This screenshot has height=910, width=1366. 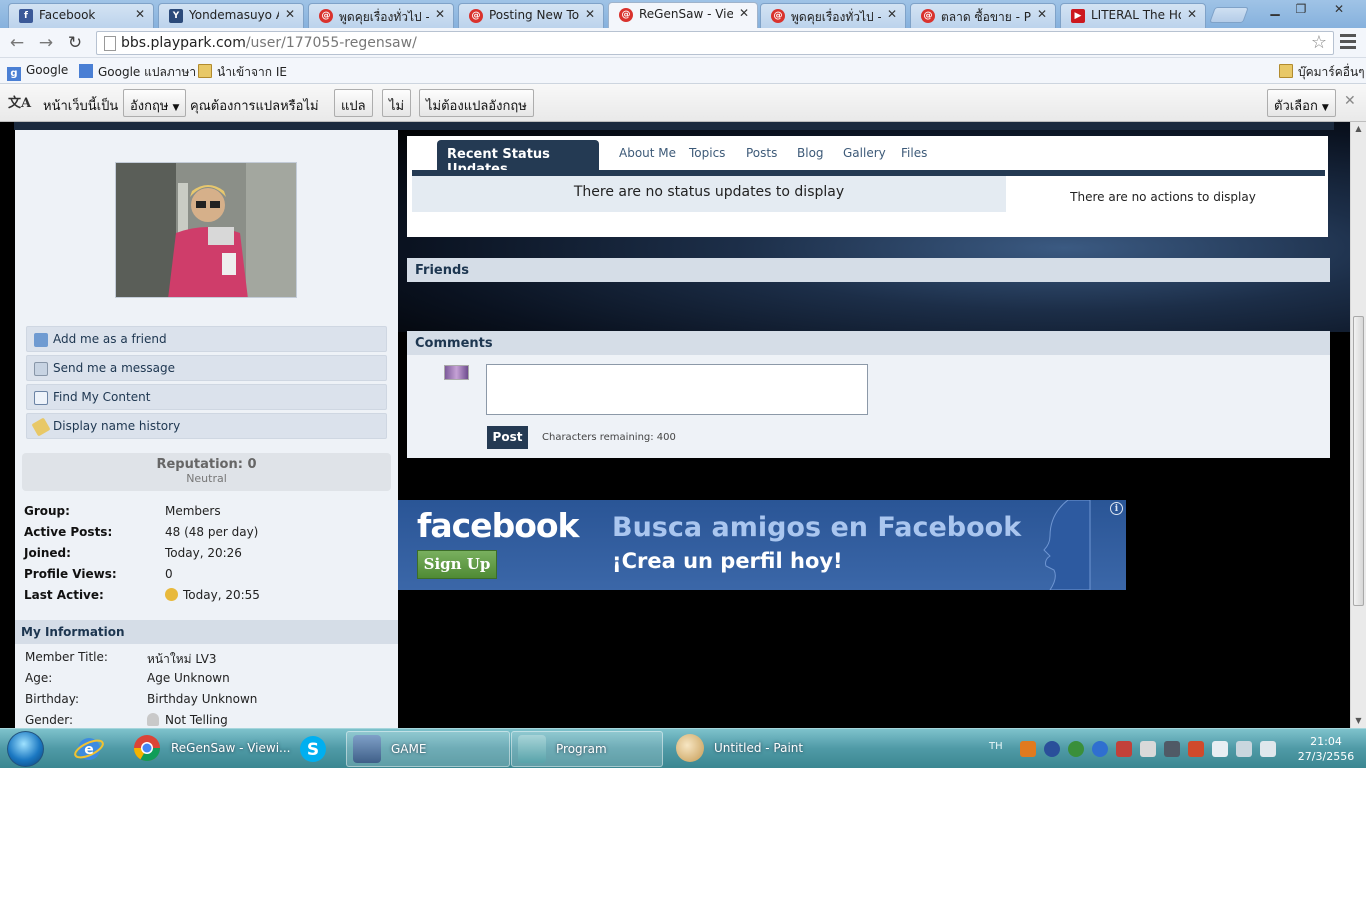 I want to click on reload-icon: ↻, so click(x=75, y=43).